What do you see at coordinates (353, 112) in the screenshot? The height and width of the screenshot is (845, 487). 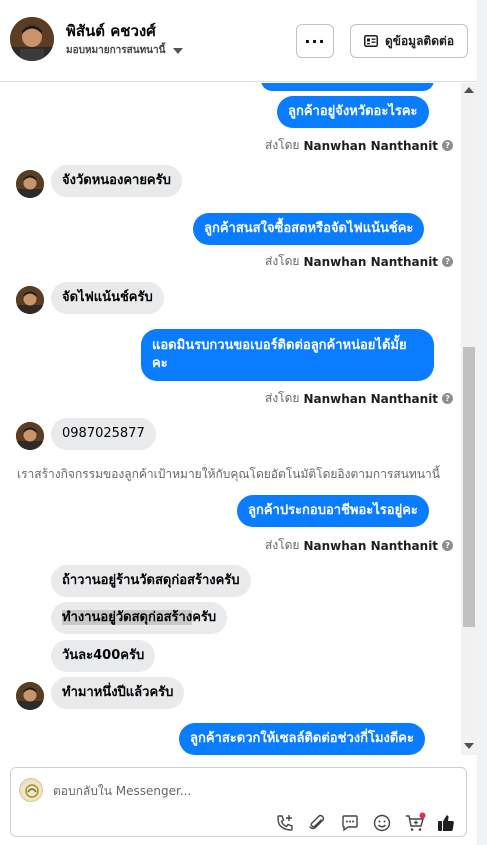 I see `message-bubble-outgoing: ลูกค้าอยู่จังหวัดอะไรคะ` at bounding box center [353, 112].